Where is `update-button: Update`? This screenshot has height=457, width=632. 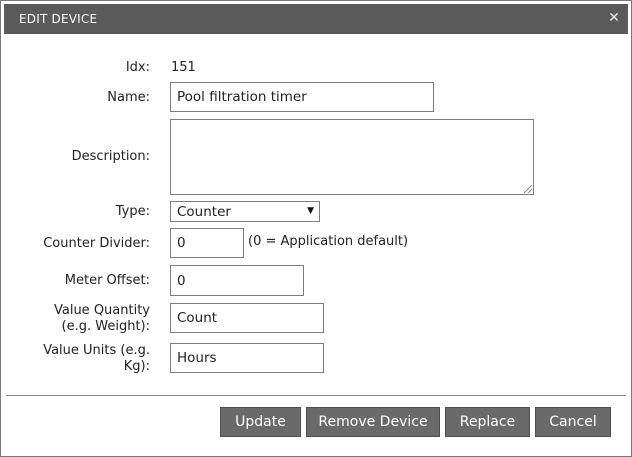 update-button: Update is located at coordinates (260, 422).